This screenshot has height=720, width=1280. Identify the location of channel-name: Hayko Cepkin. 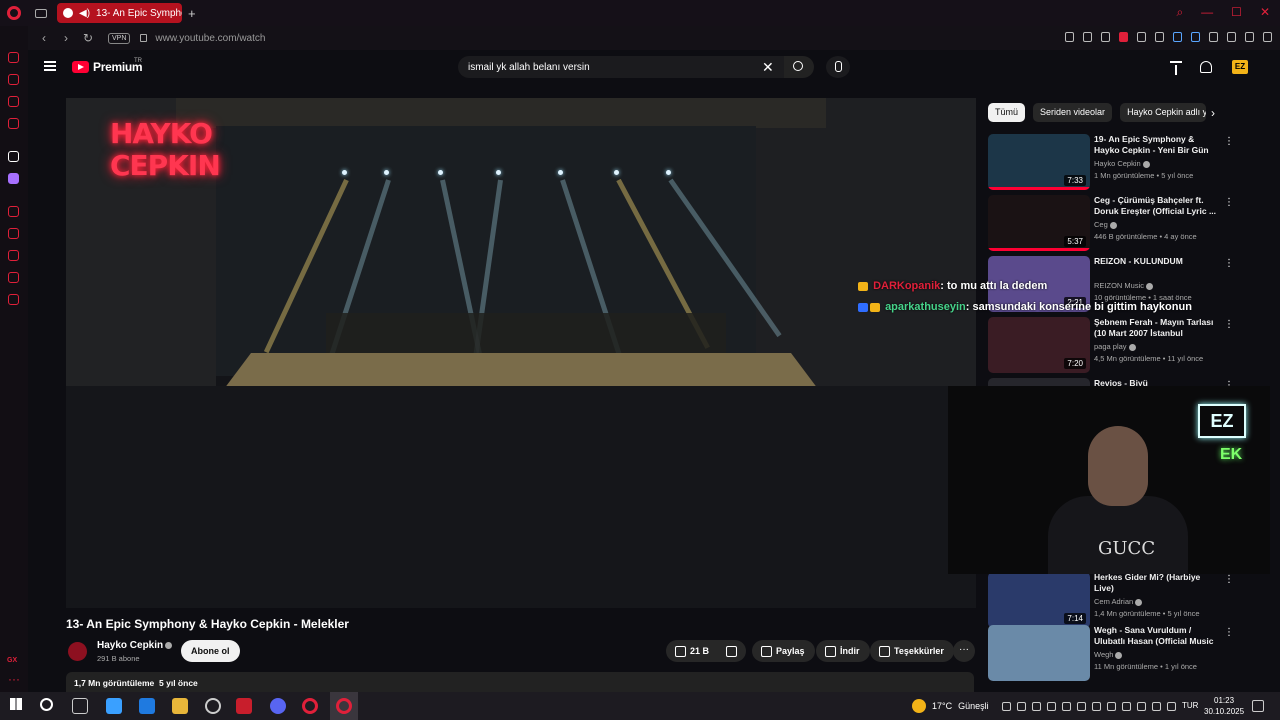
(135, 645).